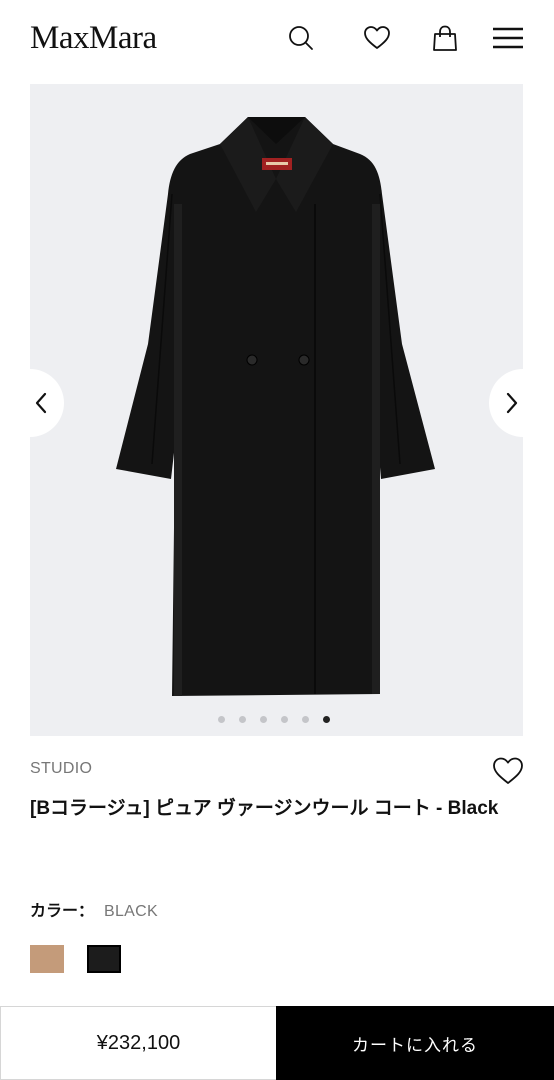 Image resolution: width=554 pixels, height=1080 pixels. Describe the element at coordinates (104, 959) in the screenshot. I see `swatch-black` at that location.